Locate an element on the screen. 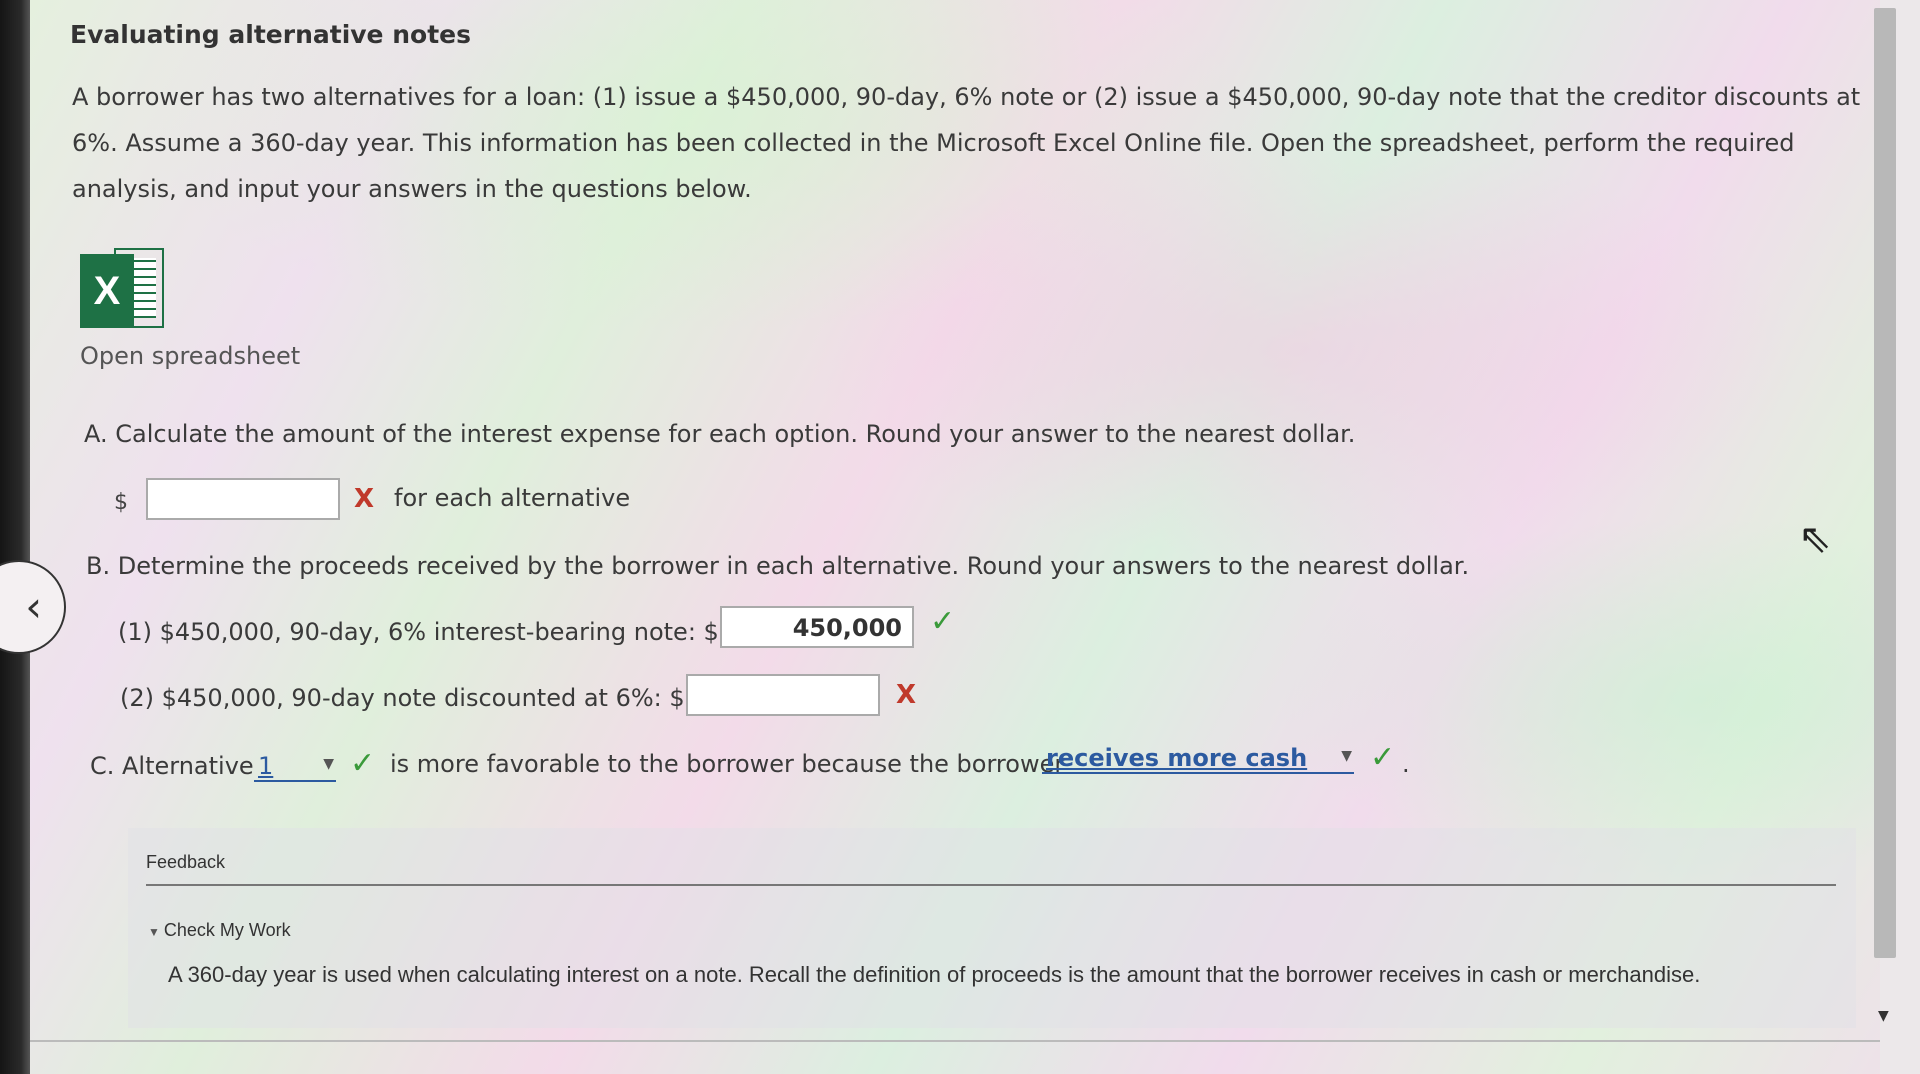 The width and height of the screenshot is (1920, 1074). back-button: ‹ is located at coordinates (33, 607).